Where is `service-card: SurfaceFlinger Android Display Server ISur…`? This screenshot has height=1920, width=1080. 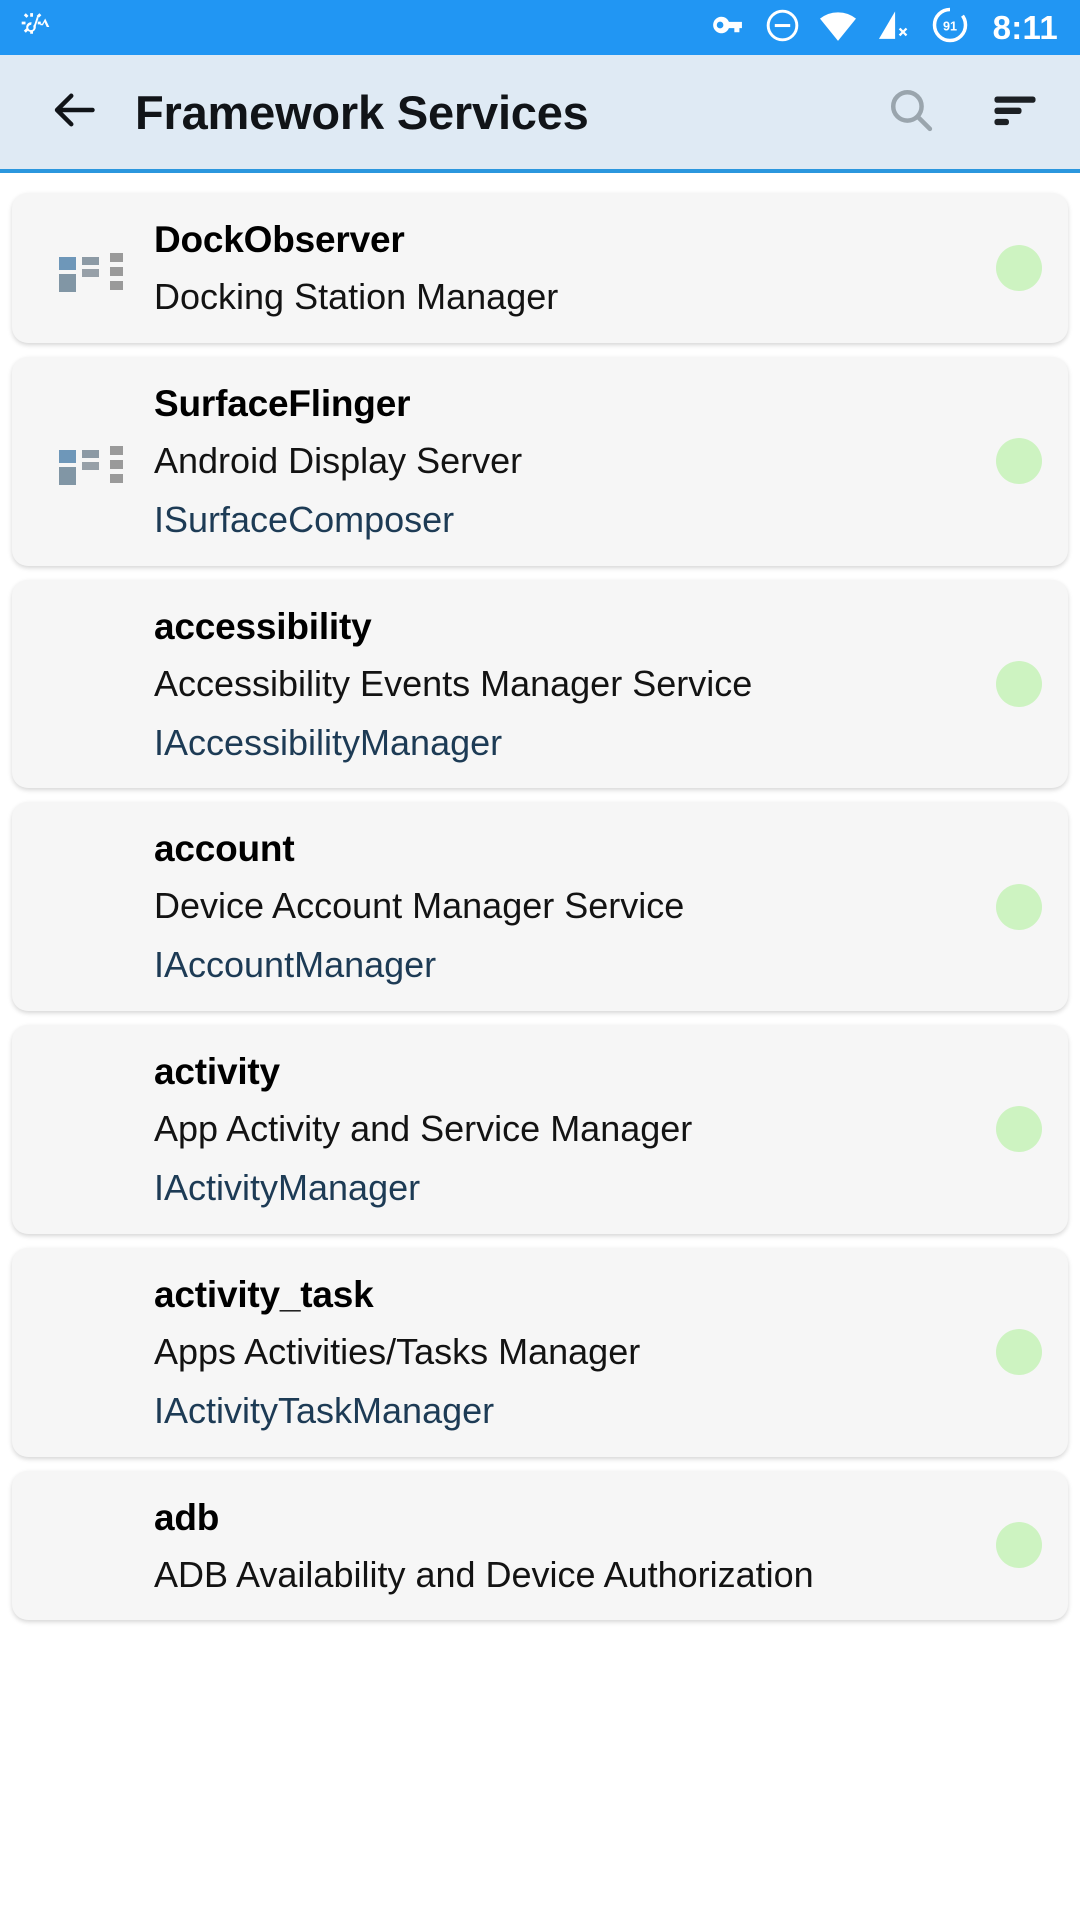
service-card: SurfaceFlinger Android Display Server ISur… is located at coordinates (540, 461).